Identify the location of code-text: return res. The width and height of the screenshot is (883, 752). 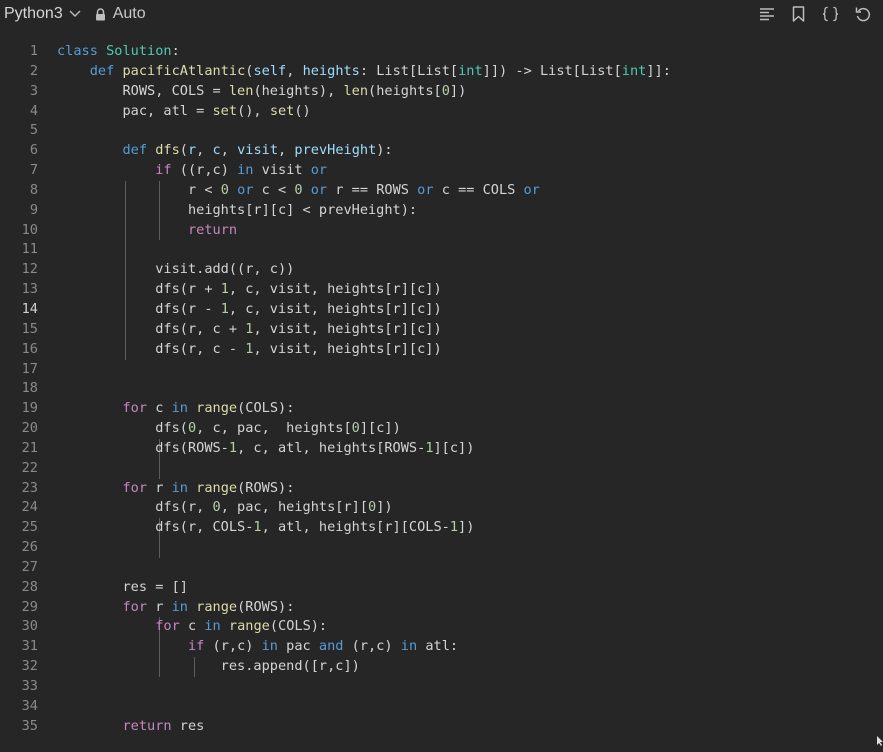
(130, 727).